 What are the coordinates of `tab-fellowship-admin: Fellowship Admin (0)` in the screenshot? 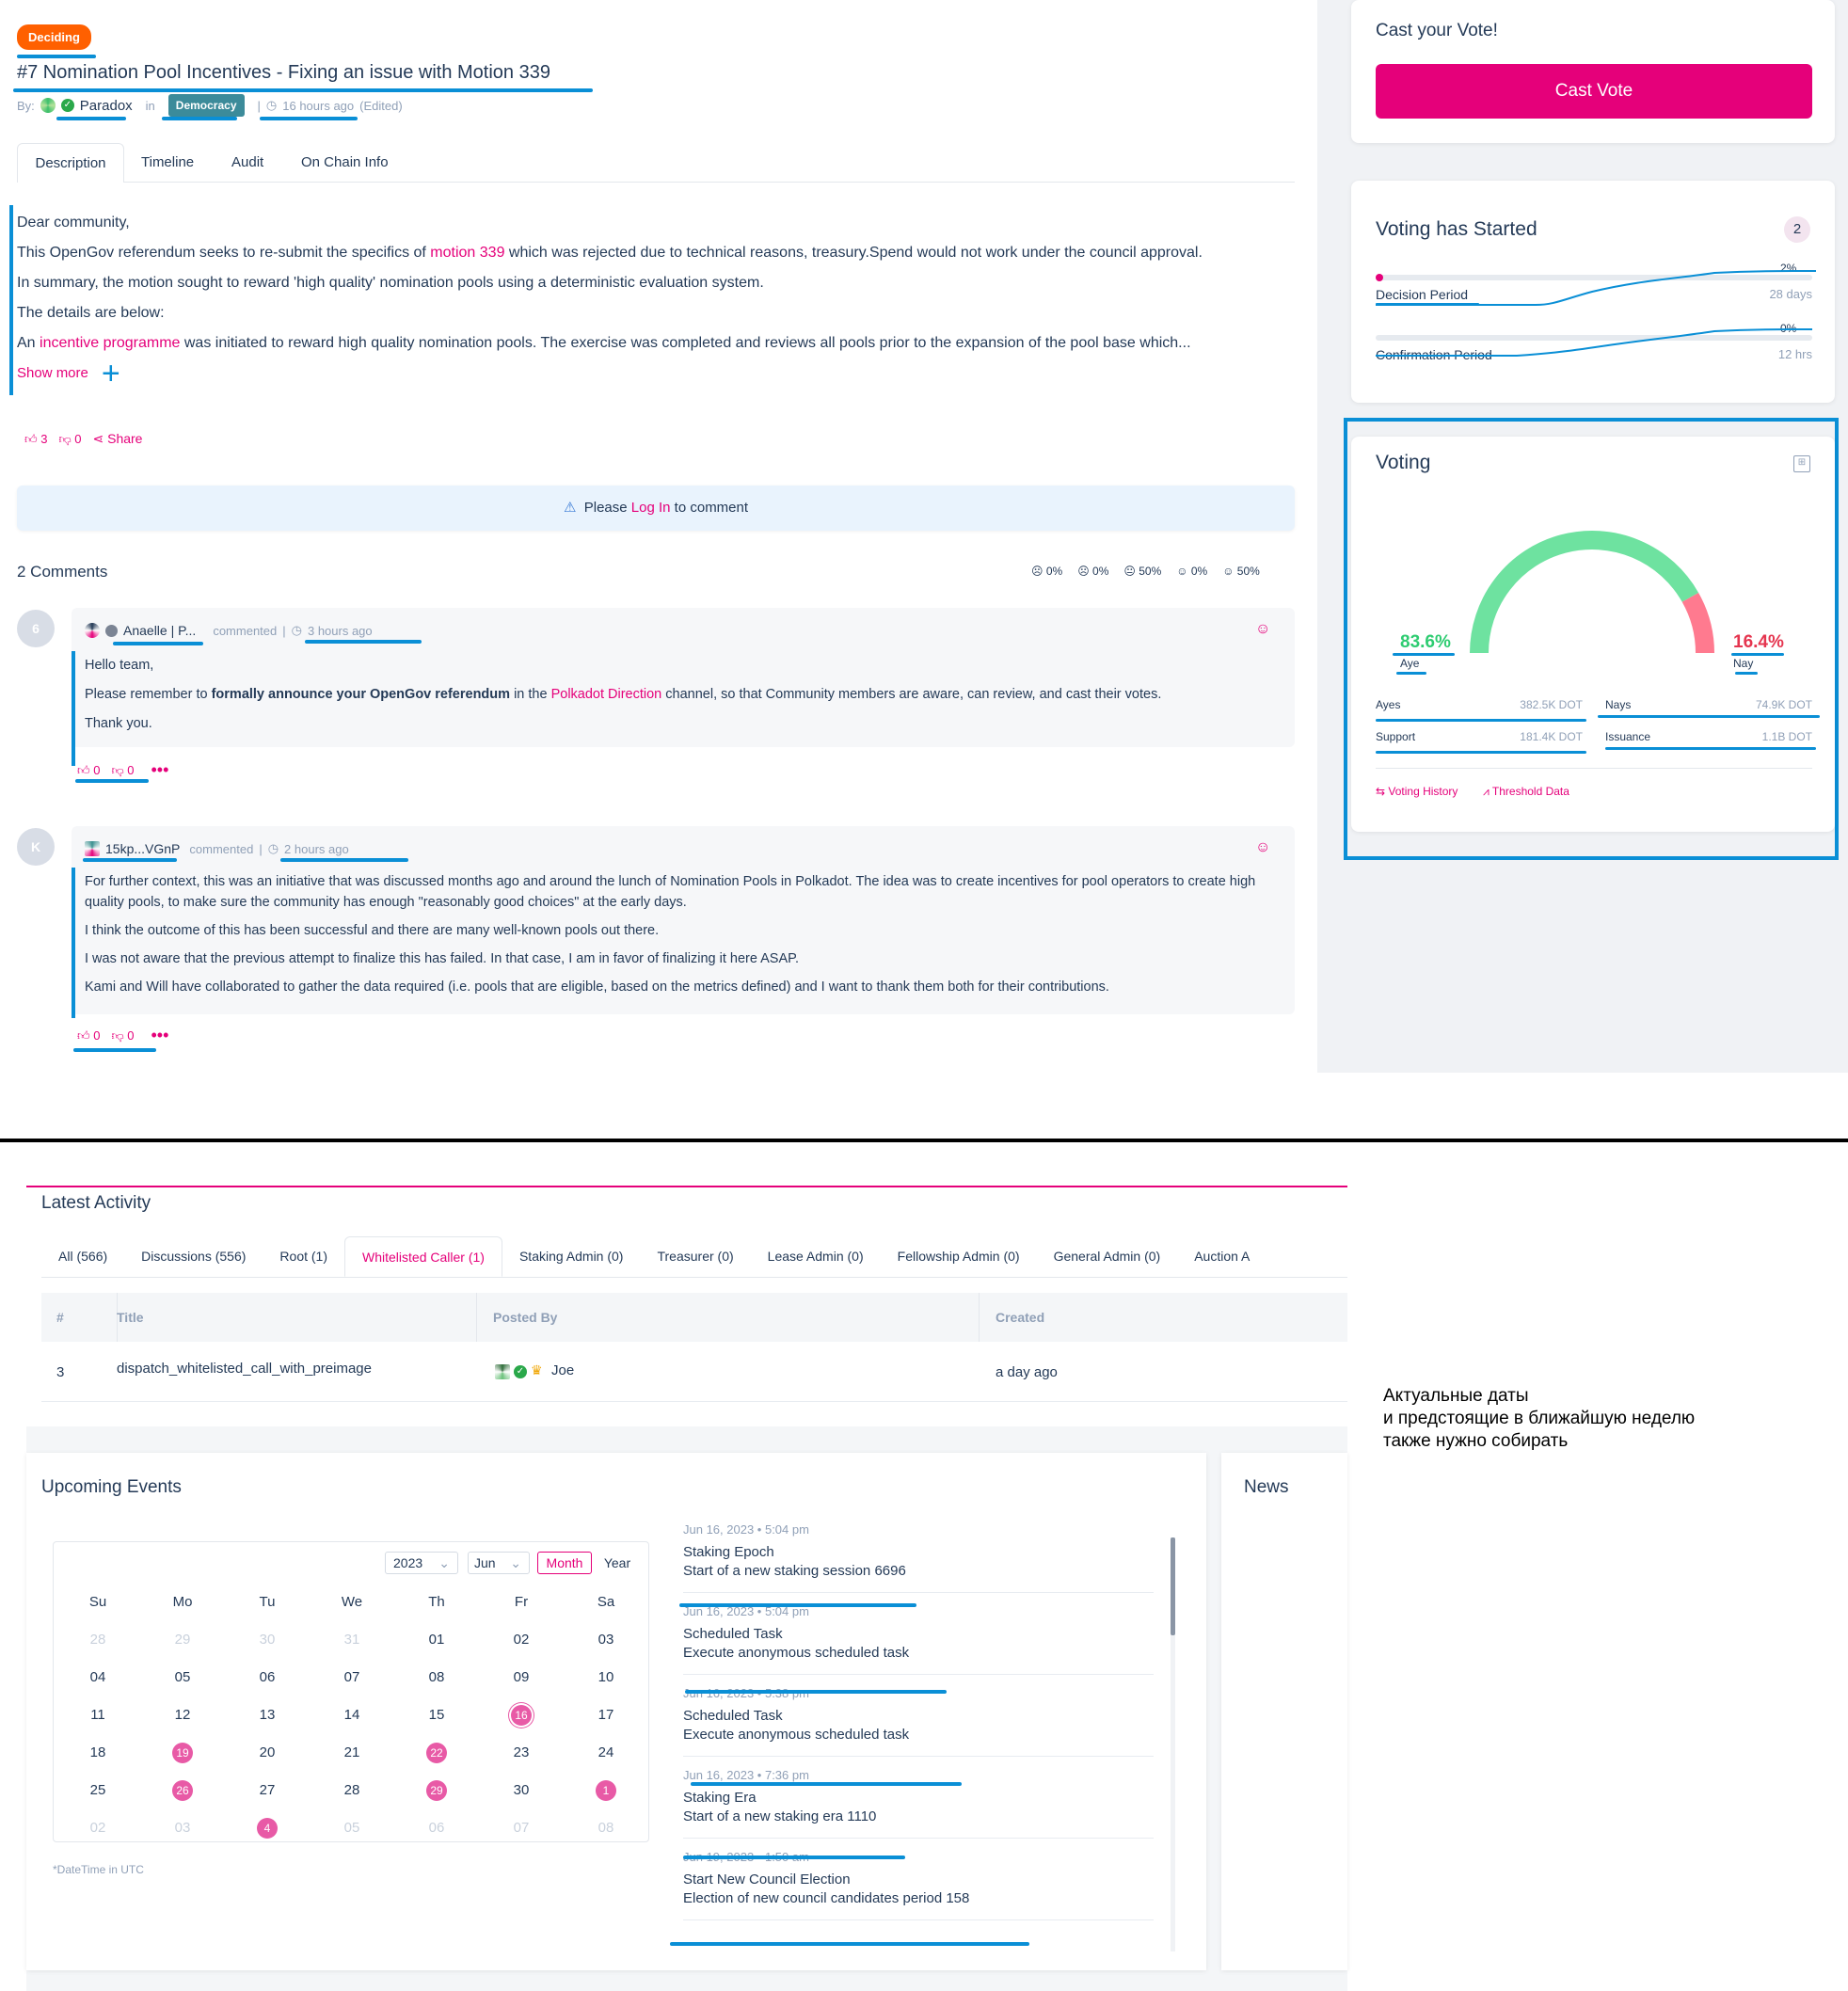 It's located at (959, 1257).